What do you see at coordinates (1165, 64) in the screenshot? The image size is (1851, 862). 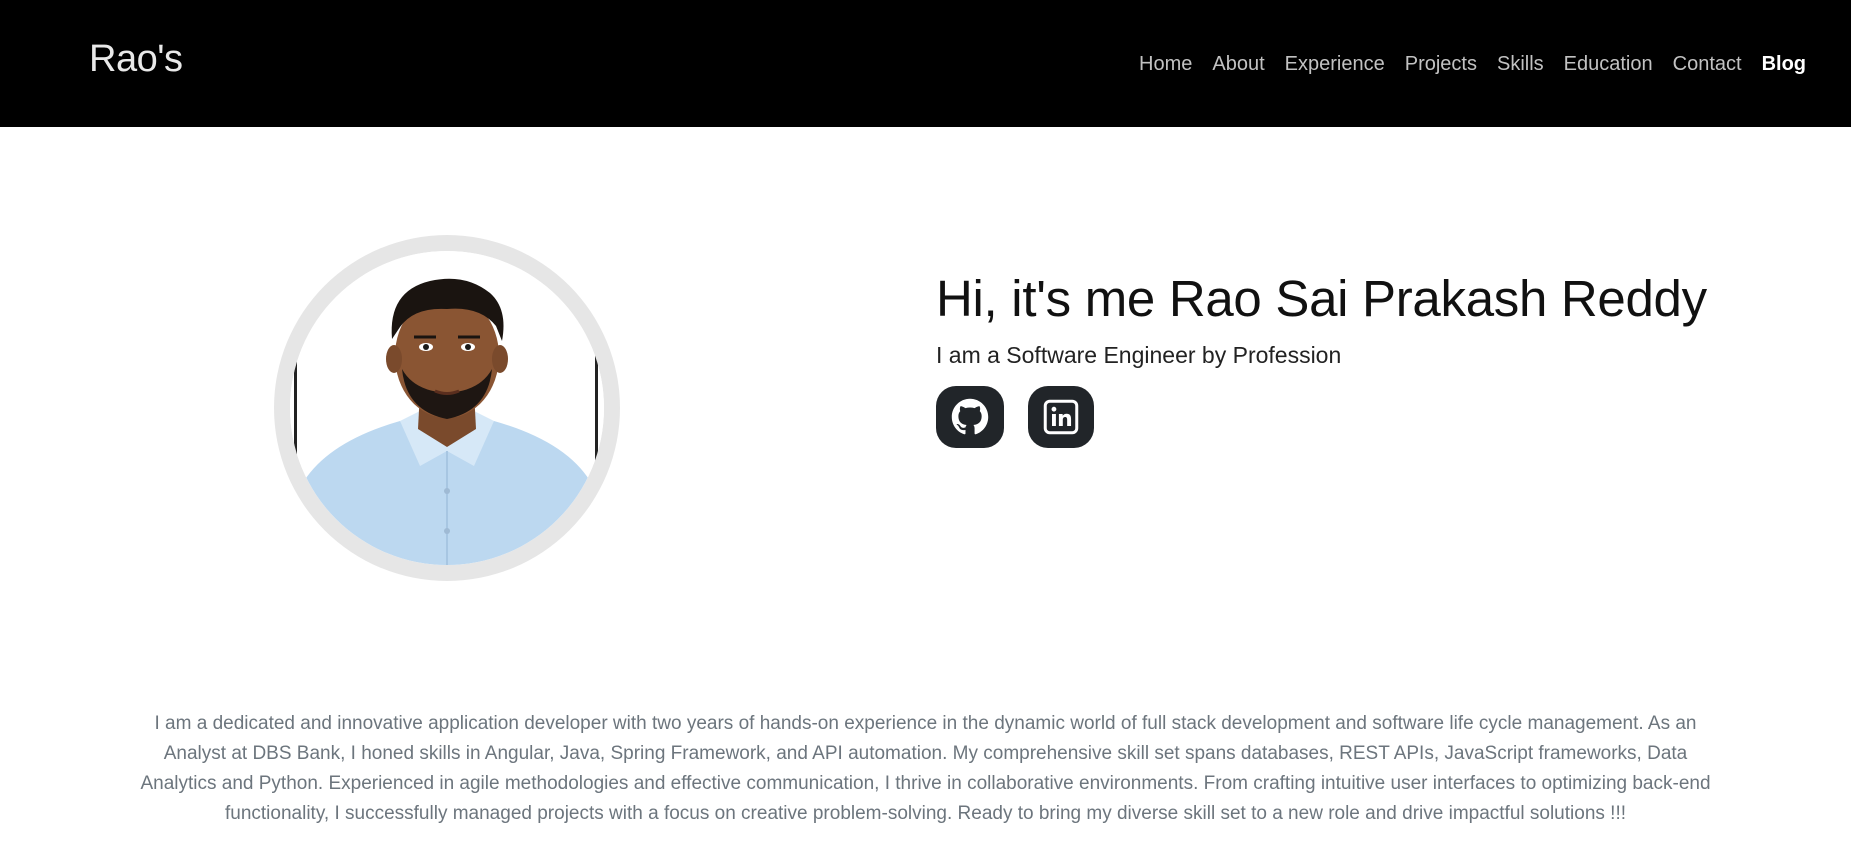 I see `nav-link-home: Home` at bounding box center [1165, 64].